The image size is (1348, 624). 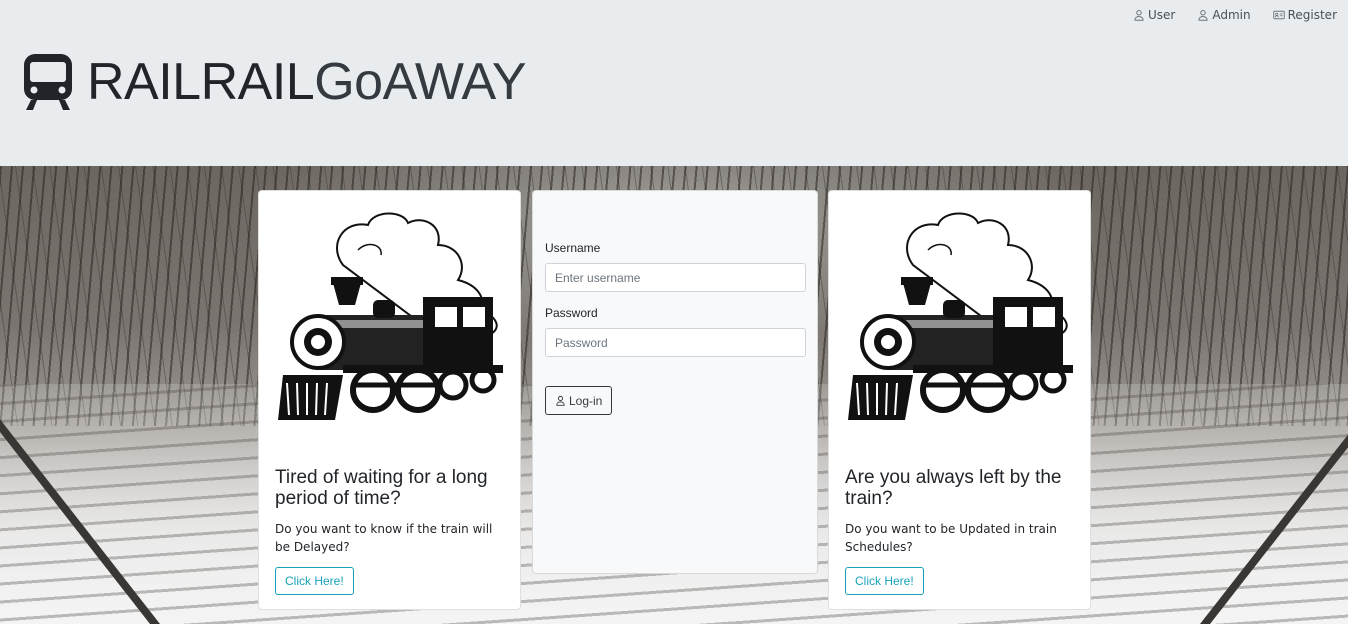 What do you see at coordinates (1312, 15) in the screenshot?
I see `nav-register-label: Register` at bounding box center [1312, 15].